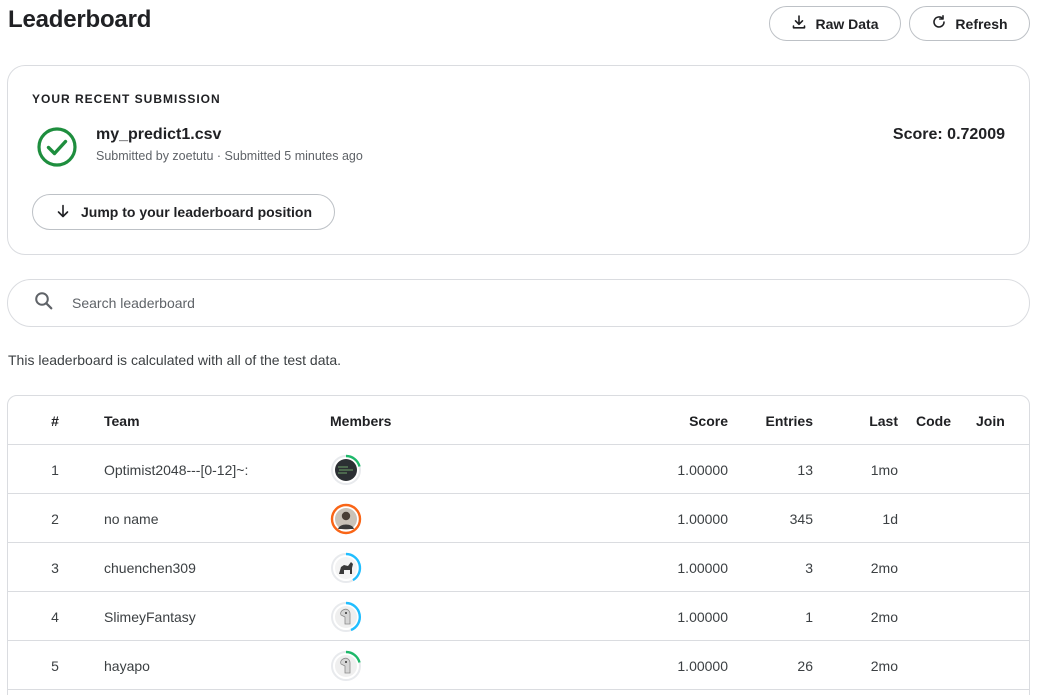  What do you see at coordinates (948, 134) in the screenshot?
I see `submission-score: Score: 0.72009` at bounding box center [948, 134].